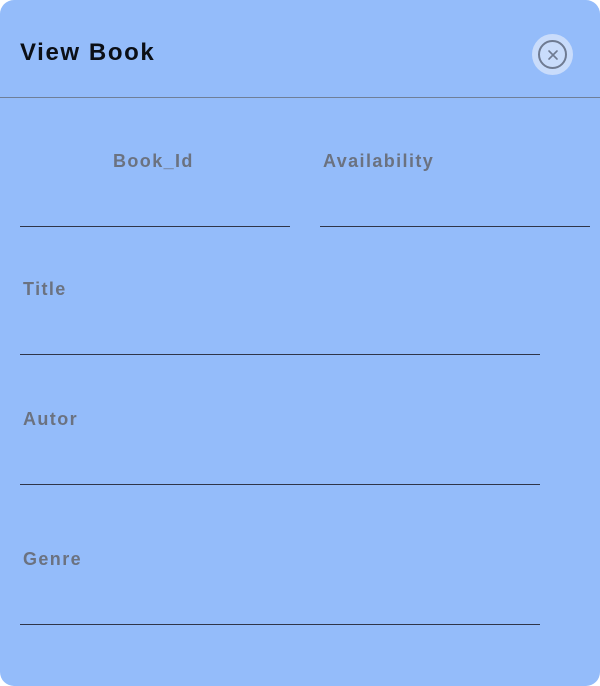 The height and width of the screenshot is (686, 600). I want to click on title-field, so click(280, 343).